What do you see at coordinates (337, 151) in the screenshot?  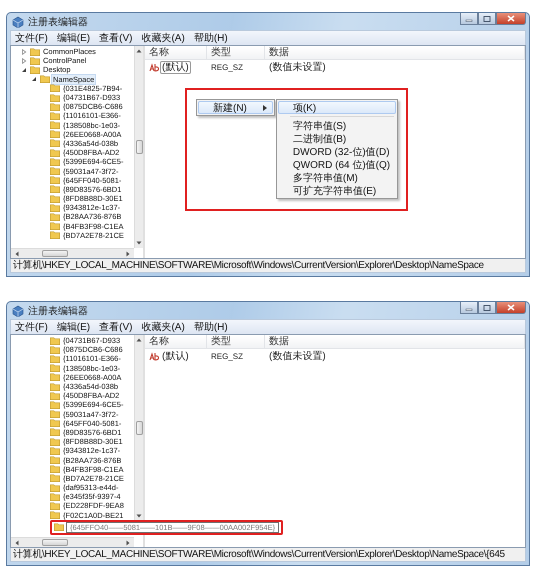 I see `menu-item: DWORD (32-位)值(D)` at bounding box center [337, 151].